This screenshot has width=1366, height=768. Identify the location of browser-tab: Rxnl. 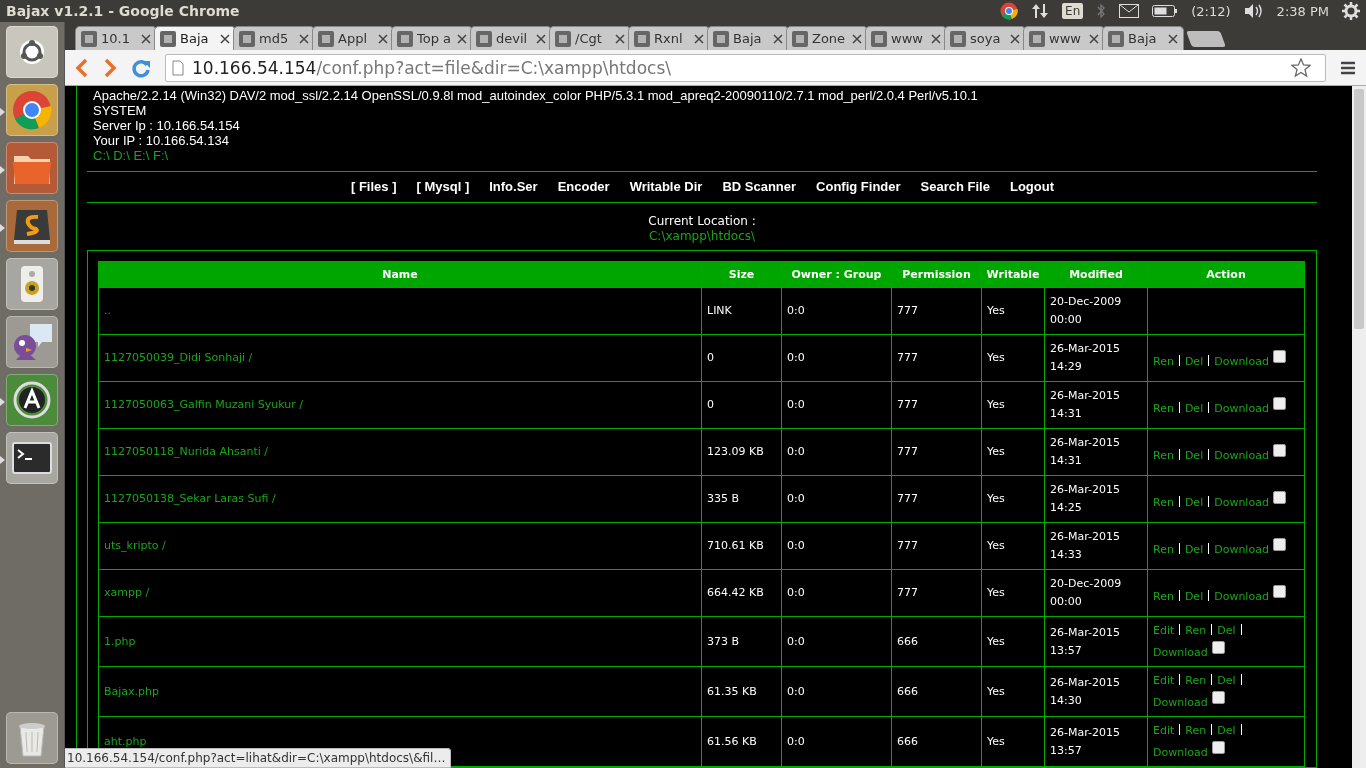
(669, 38).